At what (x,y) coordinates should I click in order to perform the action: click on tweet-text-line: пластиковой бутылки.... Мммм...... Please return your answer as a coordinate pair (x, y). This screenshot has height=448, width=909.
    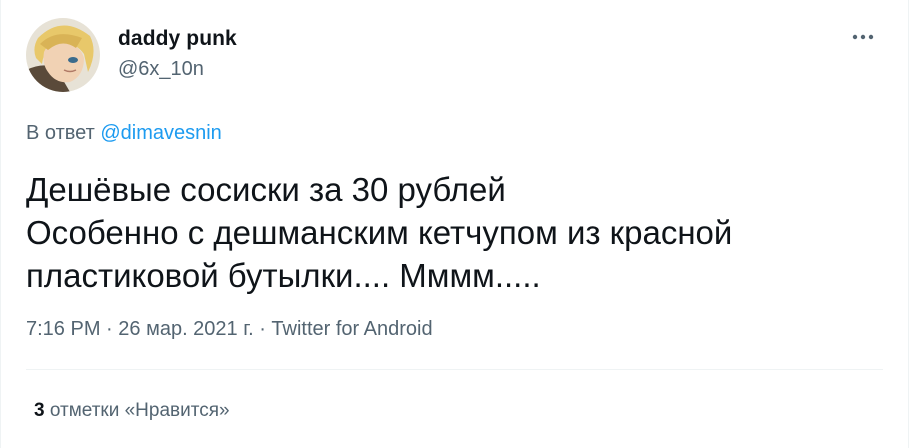
    Looking at the image, I should click on (283, 275).